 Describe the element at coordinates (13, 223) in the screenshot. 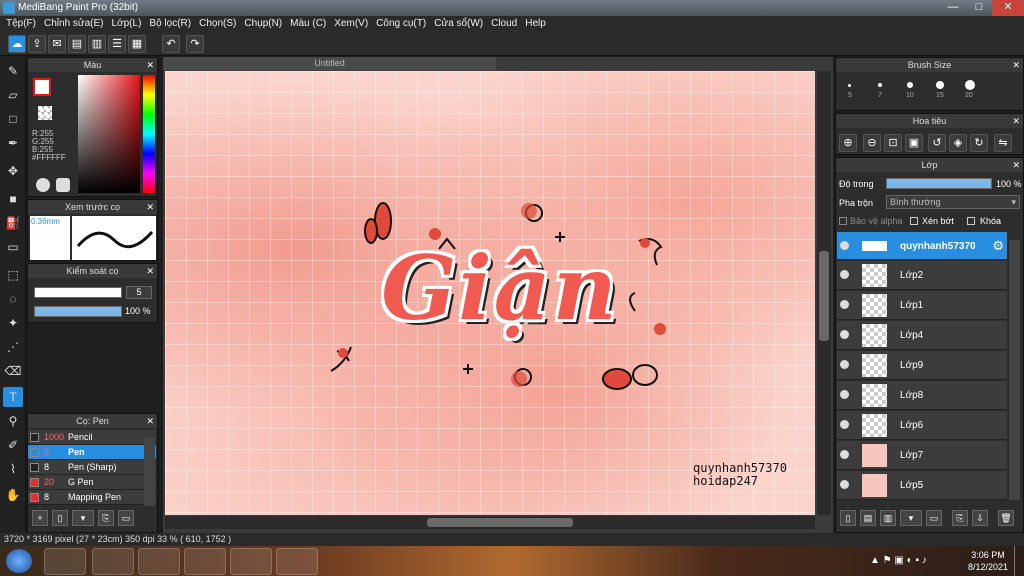

I see `bucket-tool-icon: ⛽` at that location.